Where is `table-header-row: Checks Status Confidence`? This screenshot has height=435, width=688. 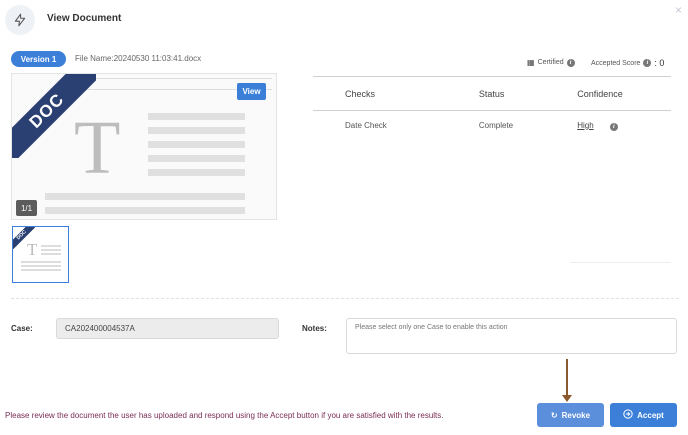
table-header-row: Checks Status Confidence is located at coordinates (492, 93).